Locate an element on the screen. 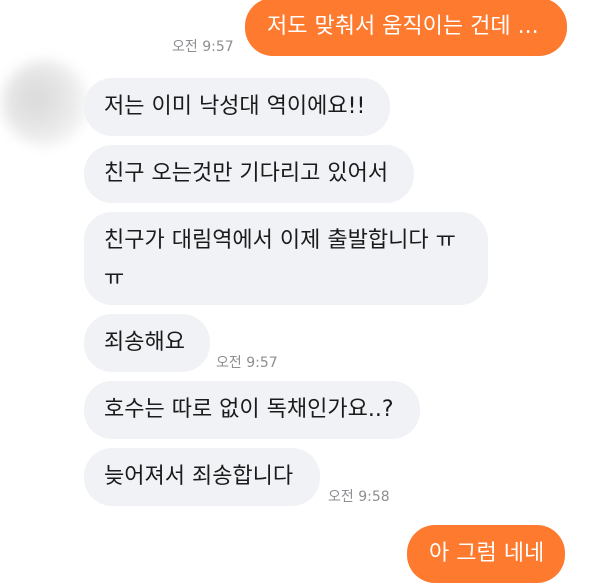 The image size is (590, 588). message-text: 저는 이미 낙성대 역이에요!! is located at coordinates (235, 106).